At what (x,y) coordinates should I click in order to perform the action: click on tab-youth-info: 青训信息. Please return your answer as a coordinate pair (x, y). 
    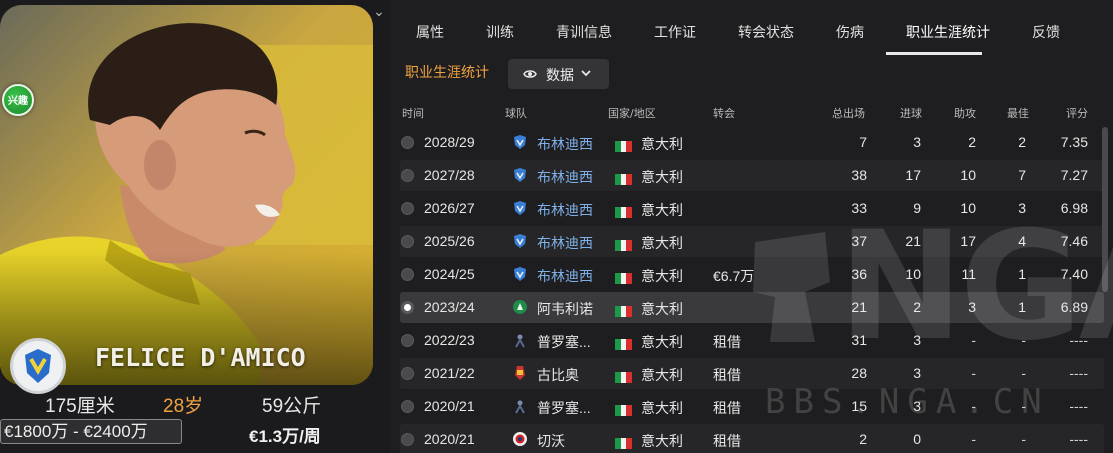
    Looking at the image, I should click on (584, 32).